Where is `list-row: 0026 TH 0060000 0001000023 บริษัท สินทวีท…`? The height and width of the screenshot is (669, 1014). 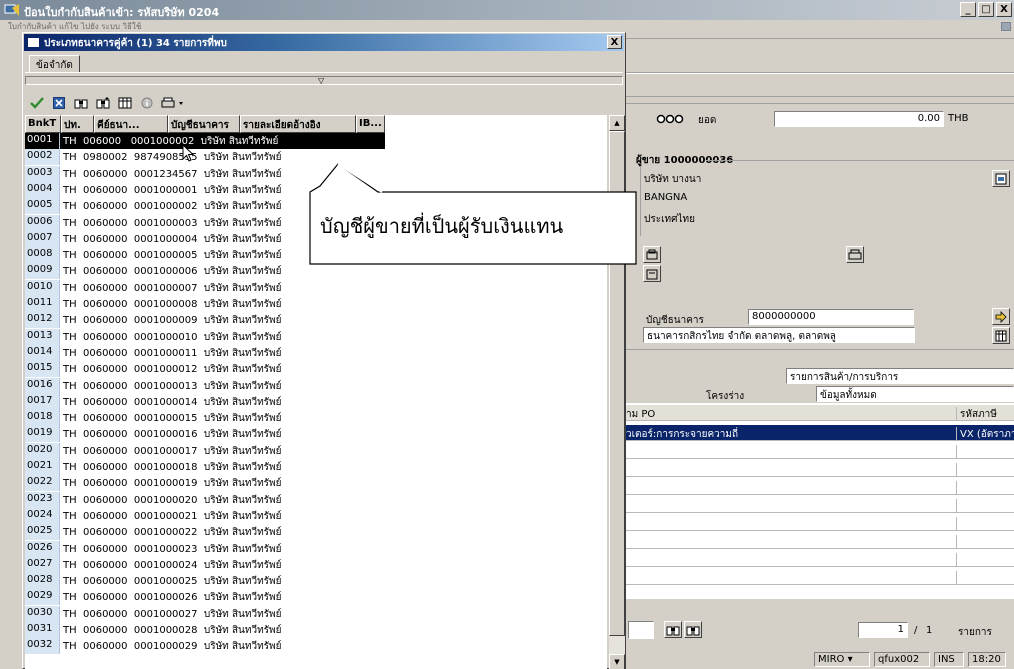
list-row: 0026 TH 0060000 0001000023 บริษัท สินทวีท… is located at coordinates (316, 548).